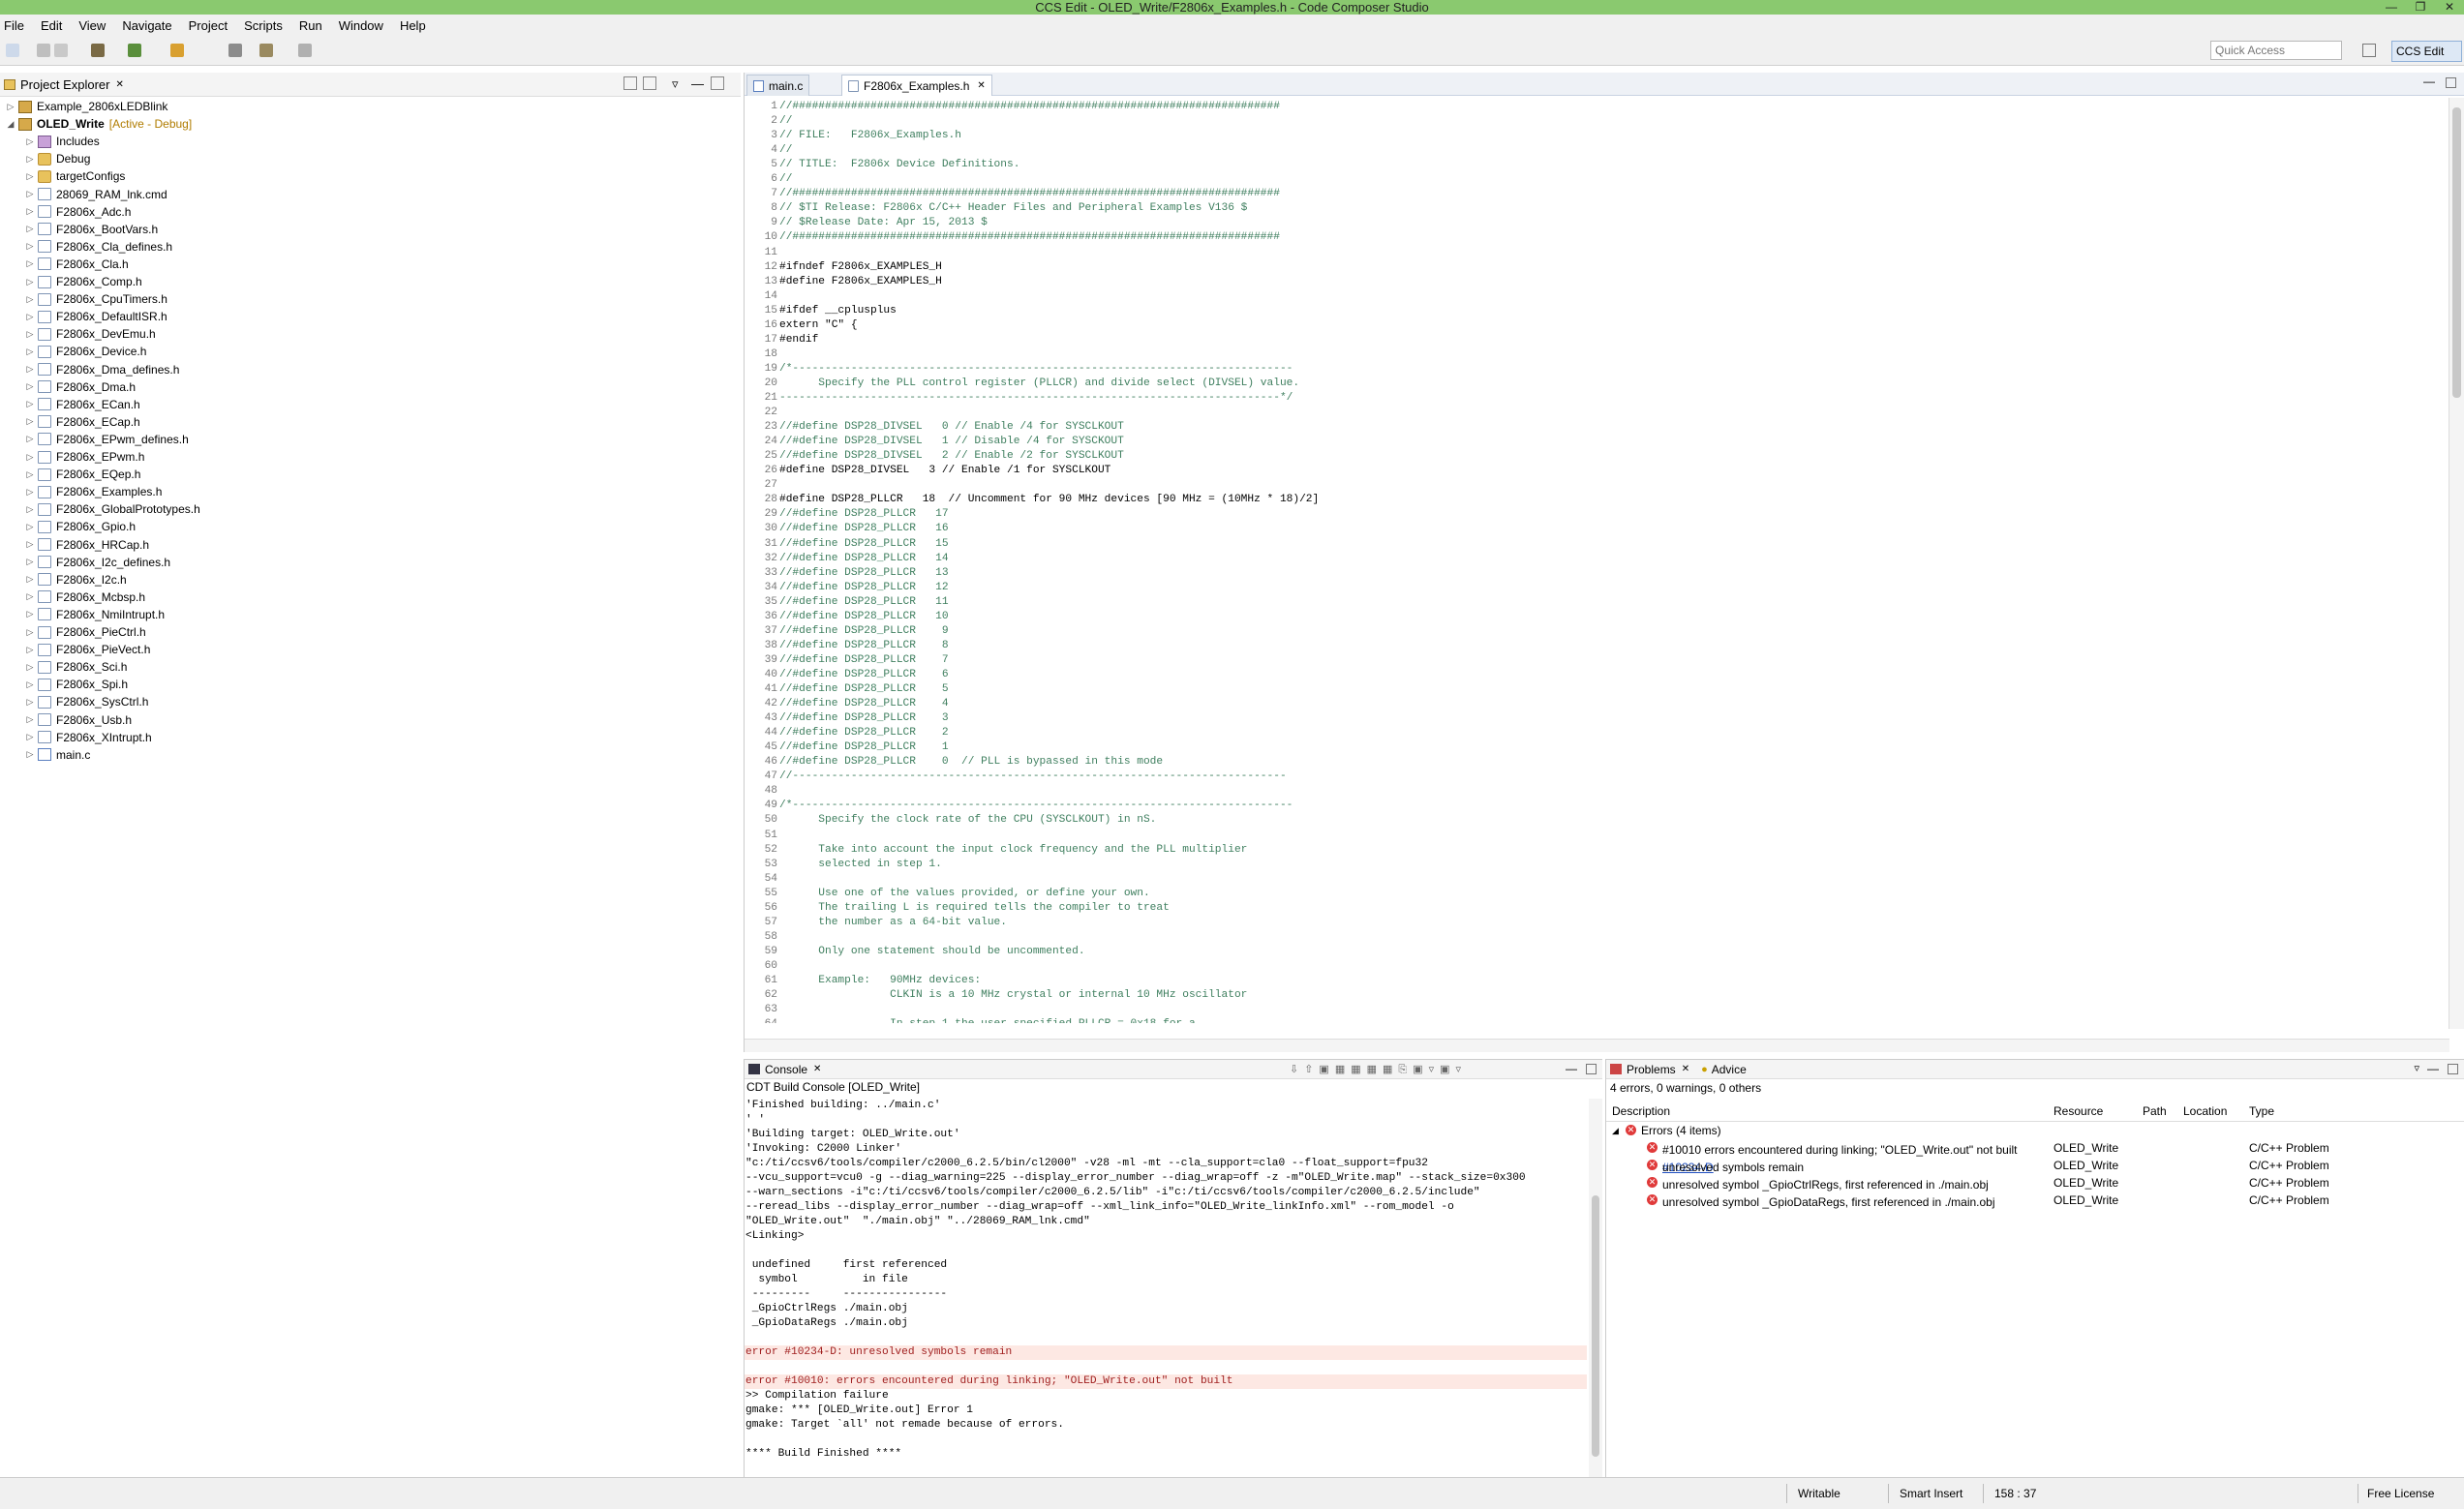  Describe the element at coordinates (99, 124) in the screenshot. I see `tree-item: ◢ OLED_Write [Active - Debug]` at that location.